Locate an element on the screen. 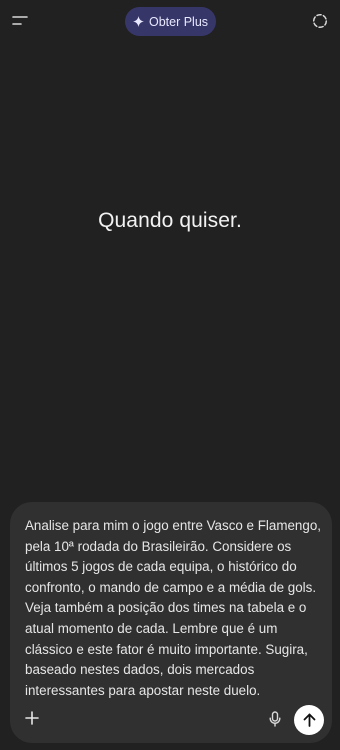 Image resolution: width=340 pixels, height=750 pixels. arrow-up-icon is located at coordinates (309, 720).